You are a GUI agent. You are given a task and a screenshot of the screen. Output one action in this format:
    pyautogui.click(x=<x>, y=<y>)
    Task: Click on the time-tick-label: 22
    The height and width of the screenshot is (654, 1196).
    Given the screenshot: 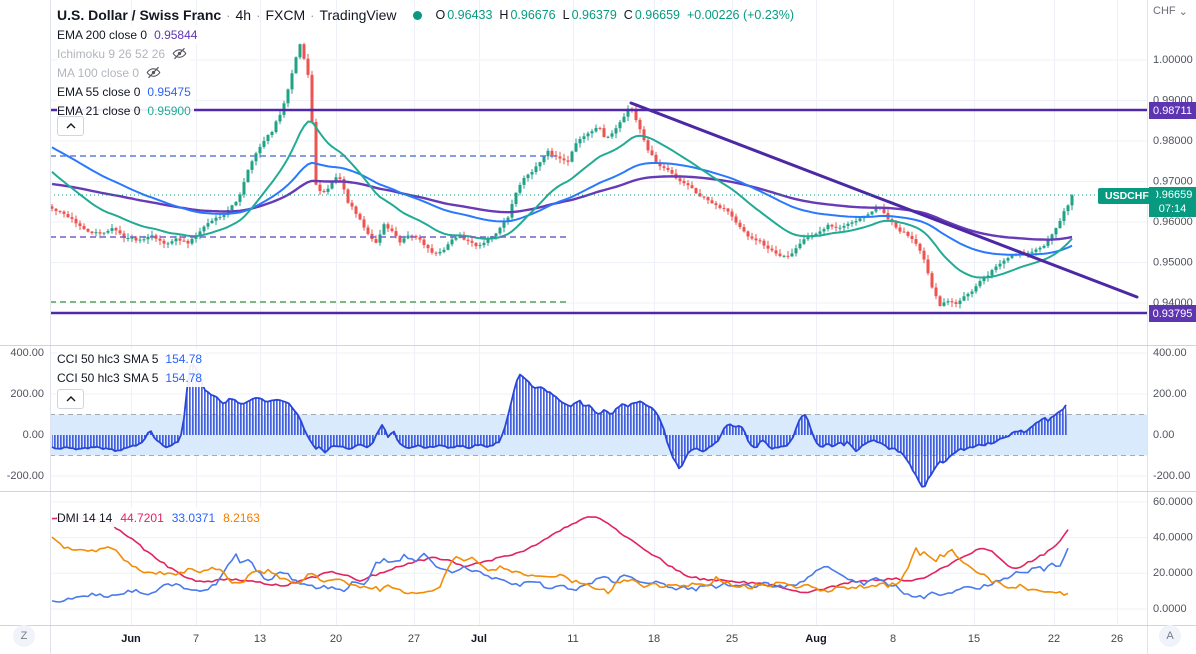 What is the action you would take?
    pyautogui.click(x=1054, y=639)
    